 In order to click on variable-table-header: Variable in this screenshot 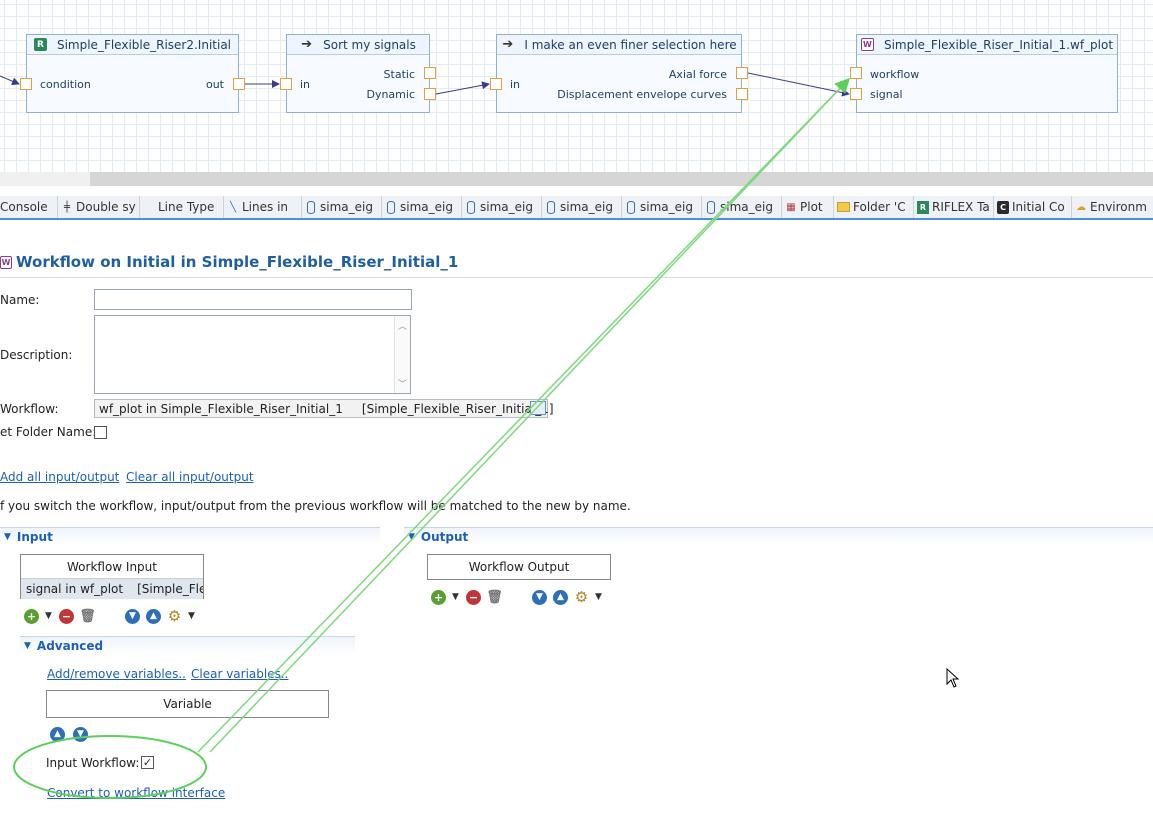, I will do `click(187, 704)`.